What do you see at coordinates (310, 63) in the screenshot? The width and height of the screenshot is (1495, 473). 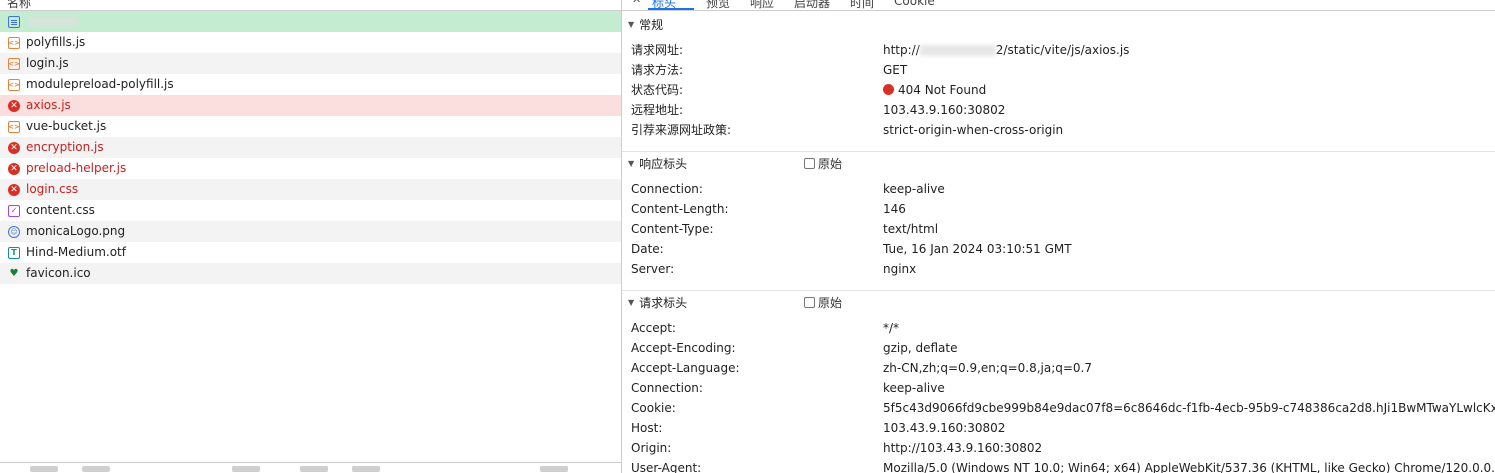 I see `request-row: <> login.js` at bounding box center [310, 63].